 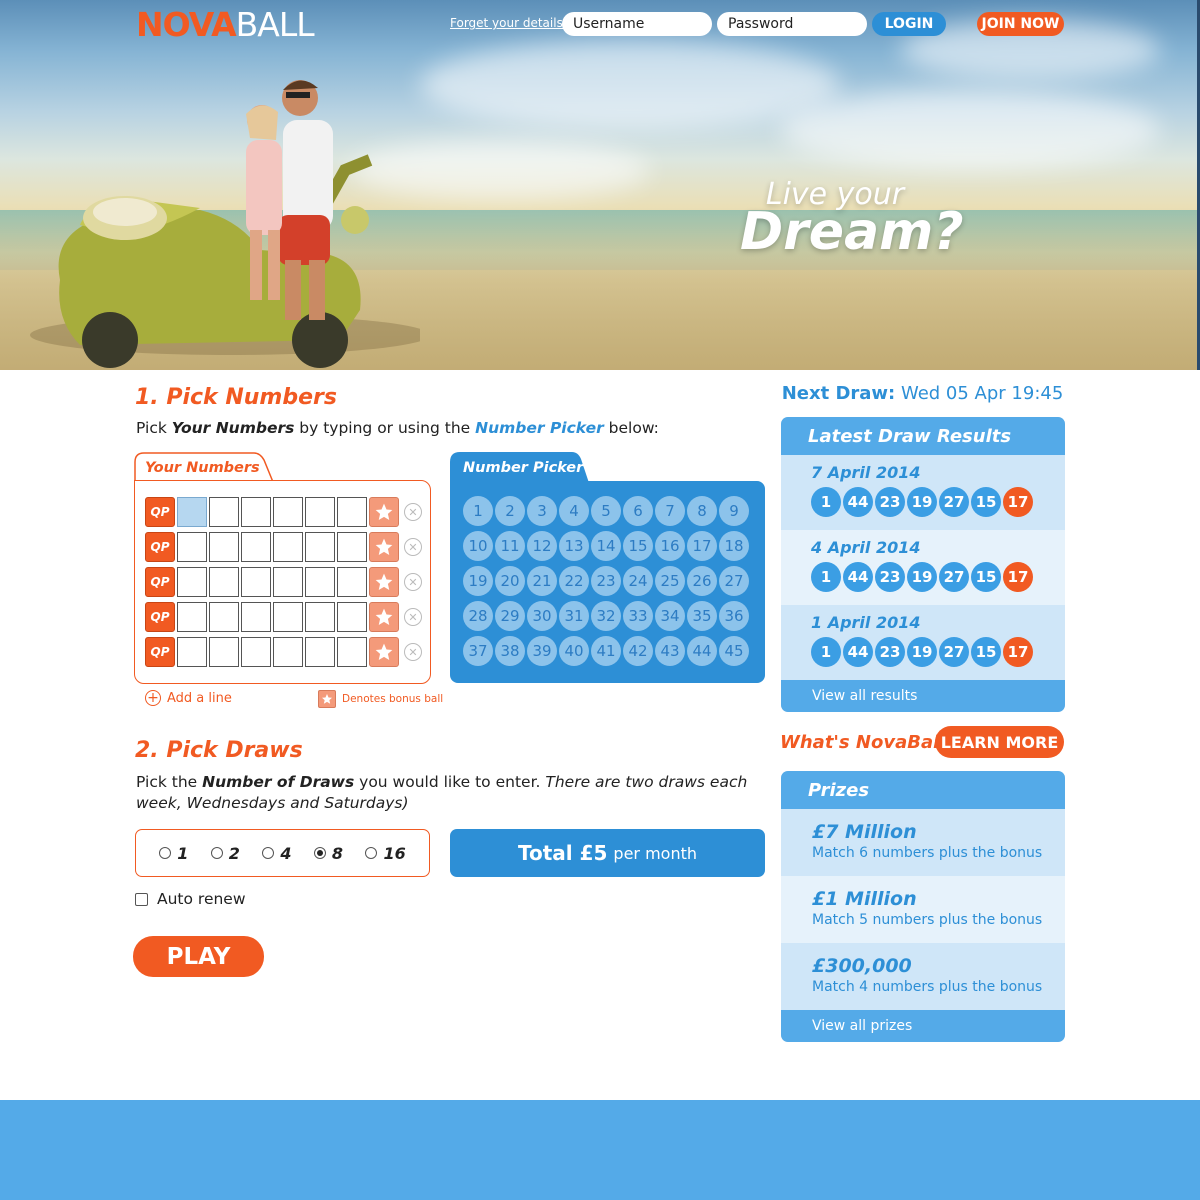 What do you see at coordinates (478, 546) in the screenshot?
I see `picker-ball: 10` at bounding box center [478, 546].